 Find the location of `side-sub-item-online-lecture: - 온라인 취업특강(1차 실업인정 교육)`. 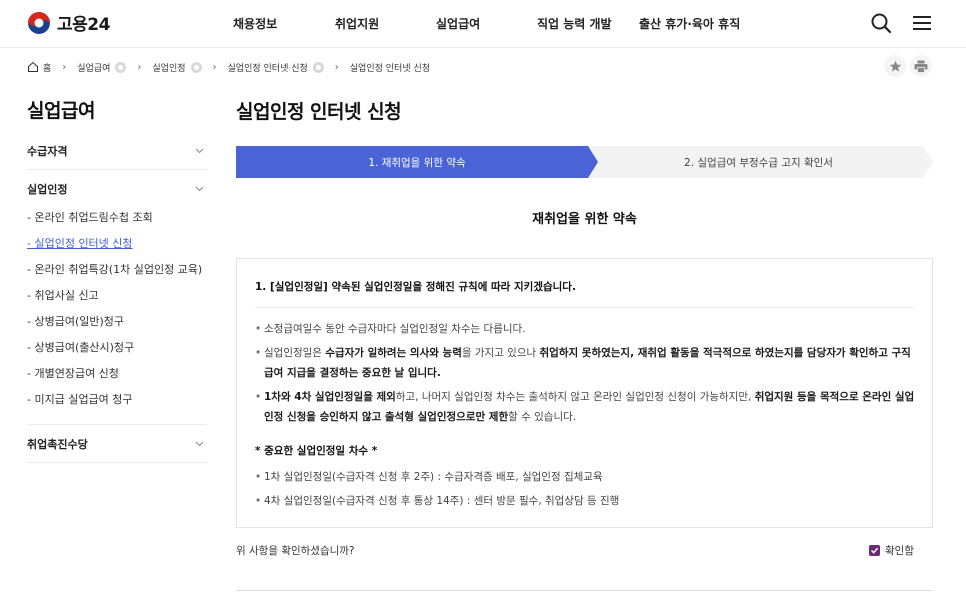

side-sub-item-online-lecture: - 온라인 취업특강(1차 실업인정 교육) is located at coordinates (117, 269).